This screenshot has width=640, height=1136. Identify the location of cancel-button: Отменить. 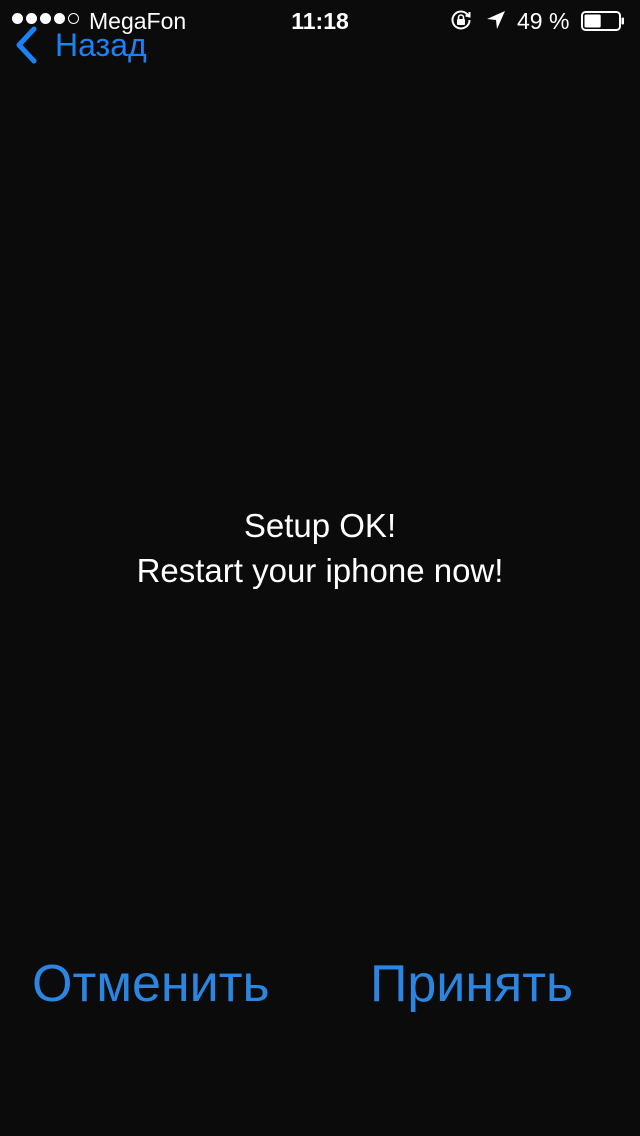
(151, 984).